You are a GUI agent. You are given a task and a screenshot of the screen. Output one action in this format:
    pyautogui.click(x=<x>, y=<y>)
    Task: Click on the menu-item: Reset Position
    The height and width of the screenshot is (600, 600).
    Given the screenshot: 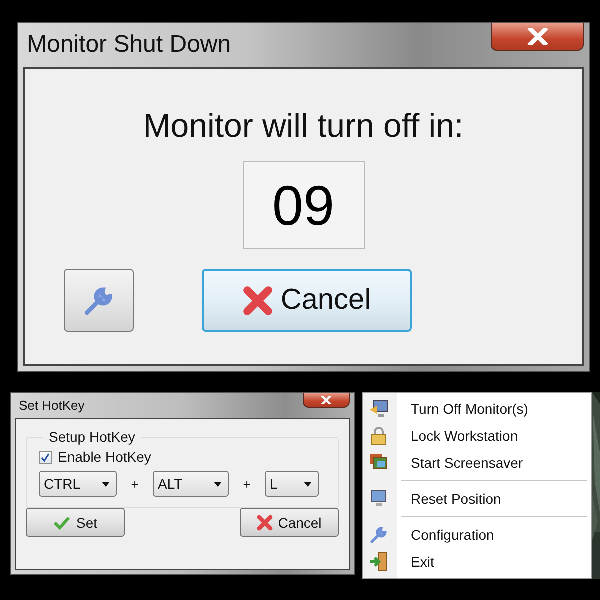 What is the action you would take?
    pyautogui.click(x=477, y=498)
    